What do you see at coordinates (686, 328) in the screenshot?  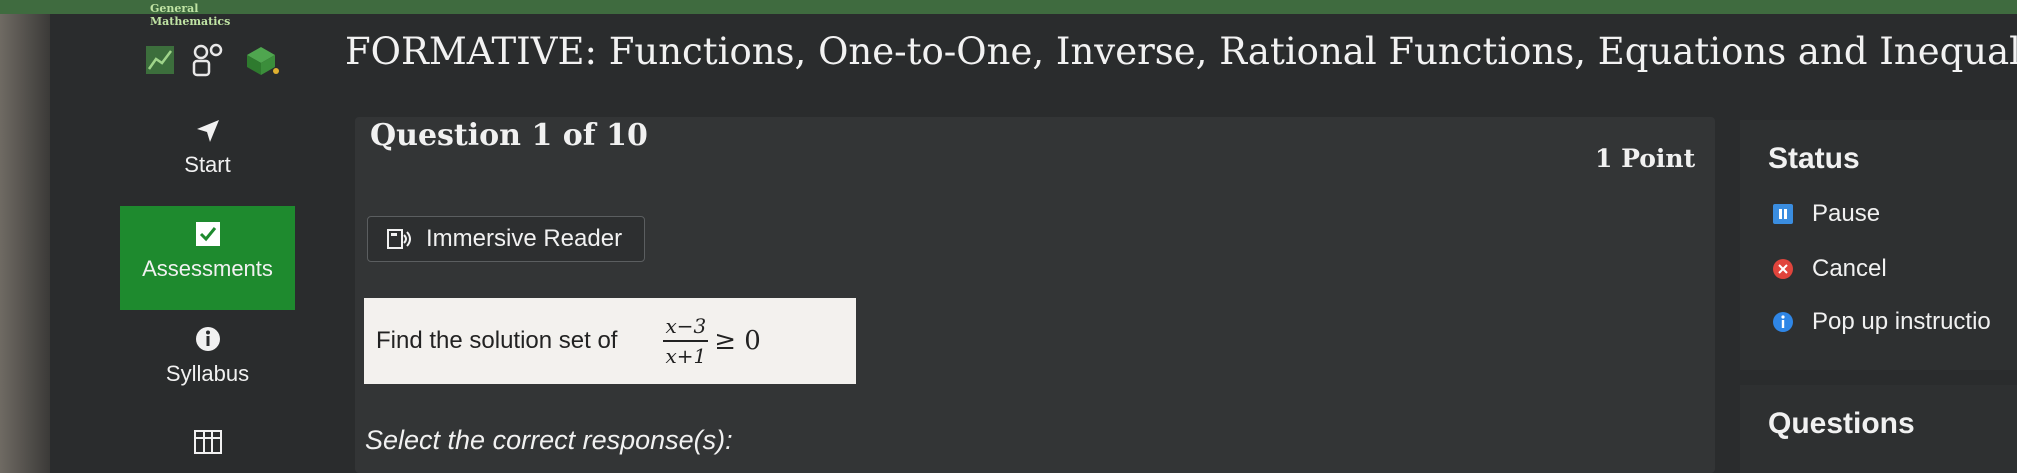 I see `fraction-numerator: x−3` at bounding box center [686, 328].